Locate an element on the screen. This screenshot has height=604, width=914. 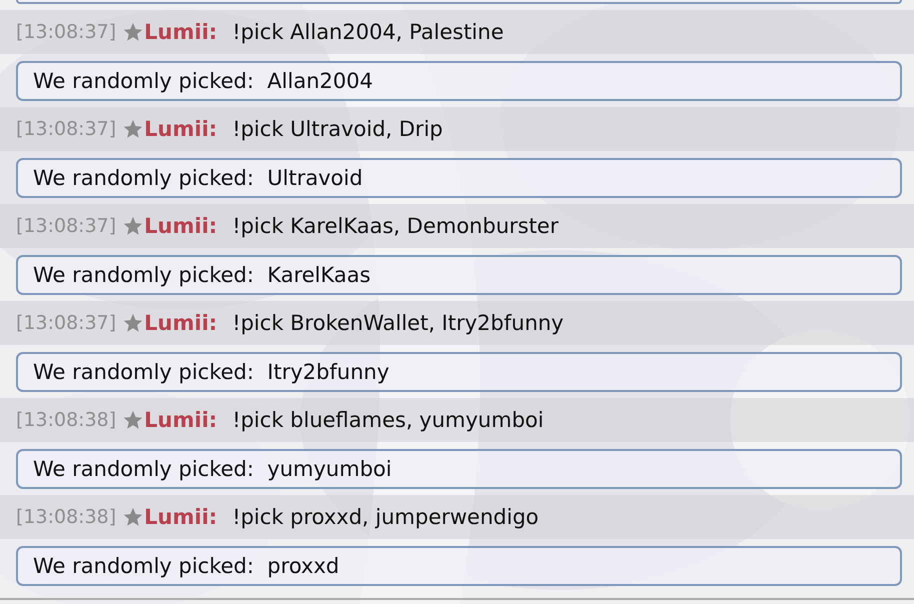
message-text: !pick Allan2004, Palestine is located at coordinates (368, 32).